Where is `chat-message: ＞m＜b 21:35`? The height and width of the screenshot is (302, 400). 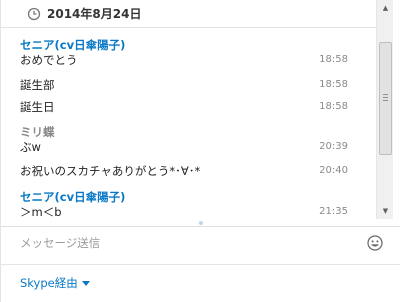
chat-message: ＞m＜b 21:35 is located at coordinates (190, 211).